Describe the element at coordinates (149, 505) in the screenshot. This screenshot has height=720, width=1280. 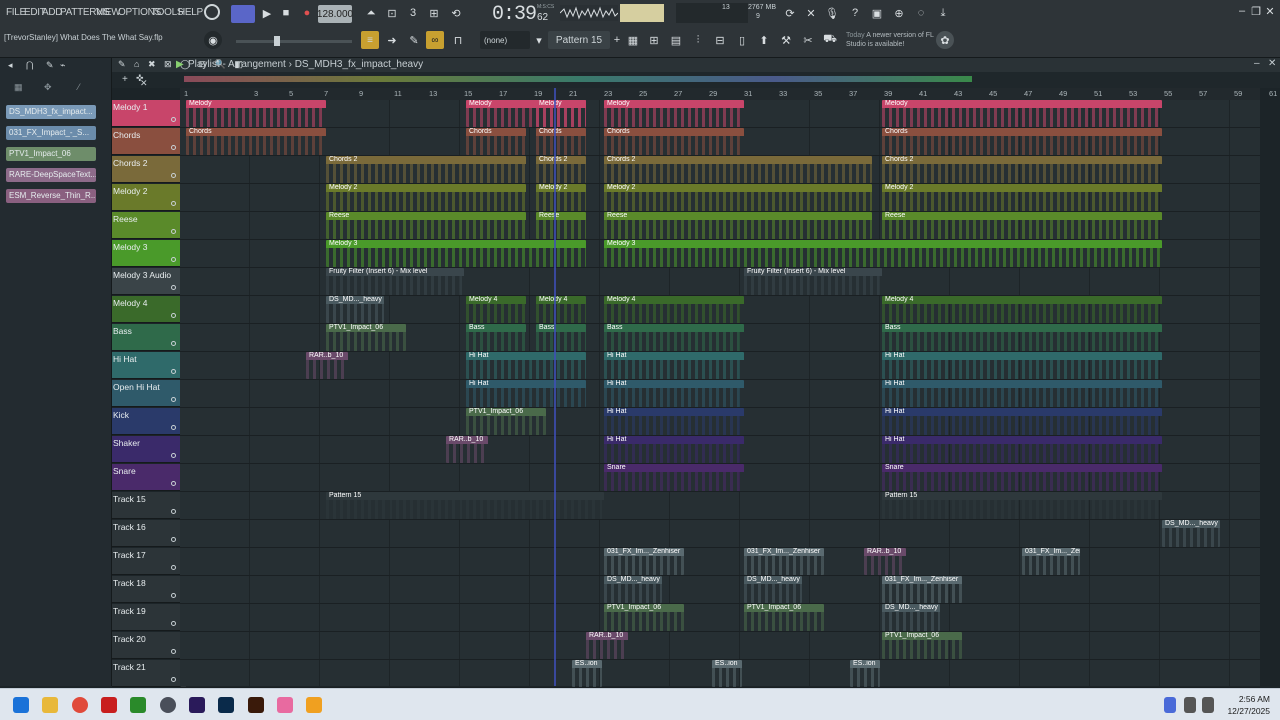
I see `track-header: Track 15` at that location.